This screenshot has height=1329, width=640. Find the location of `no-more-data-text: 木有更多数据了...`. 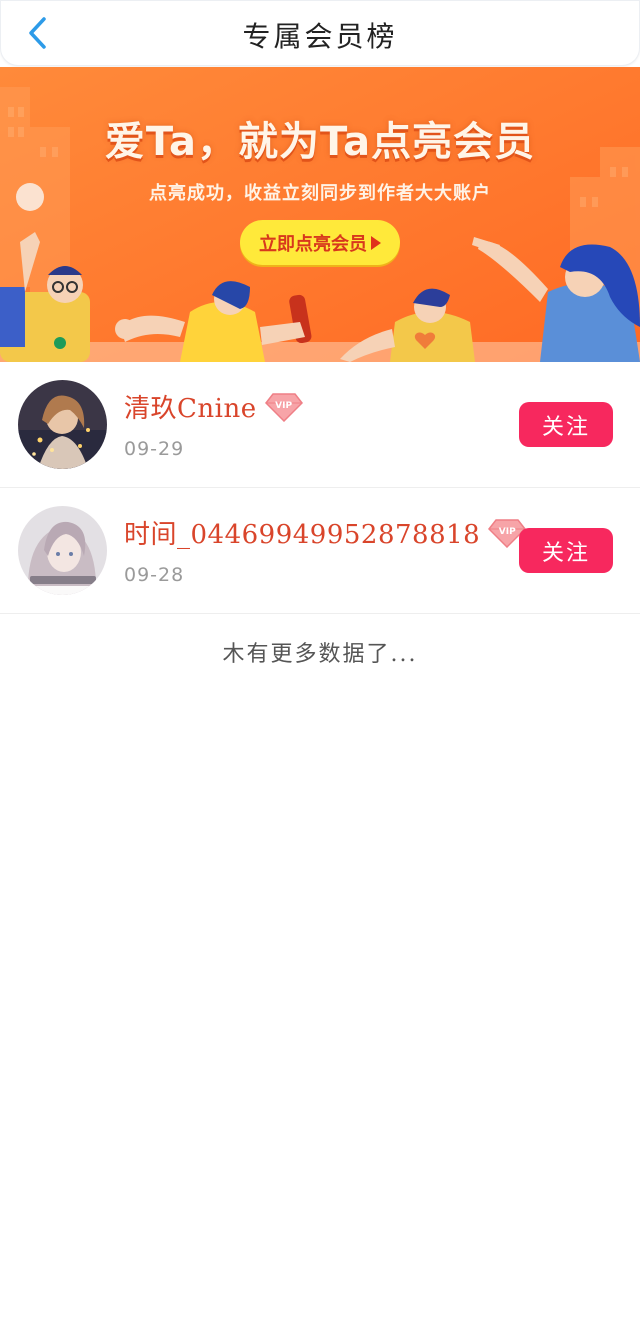

no-more-data-text: 木有更多数据了... is located at coordinates (320, 654).